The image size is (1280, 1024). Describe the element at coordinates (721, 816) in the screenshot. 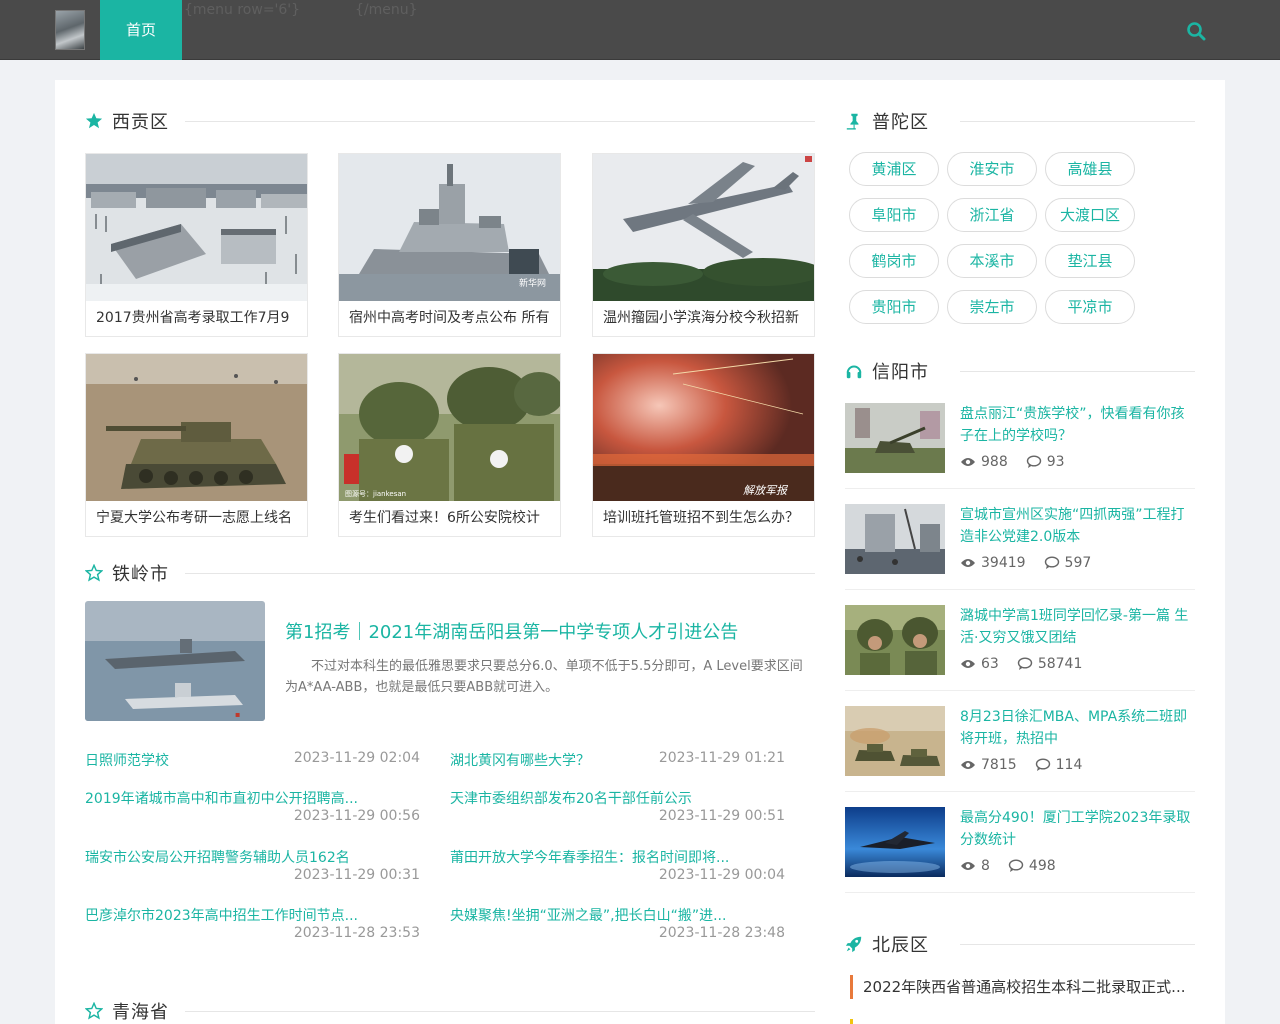

I see `news-date: 2023-11-29 00:51` at that location.